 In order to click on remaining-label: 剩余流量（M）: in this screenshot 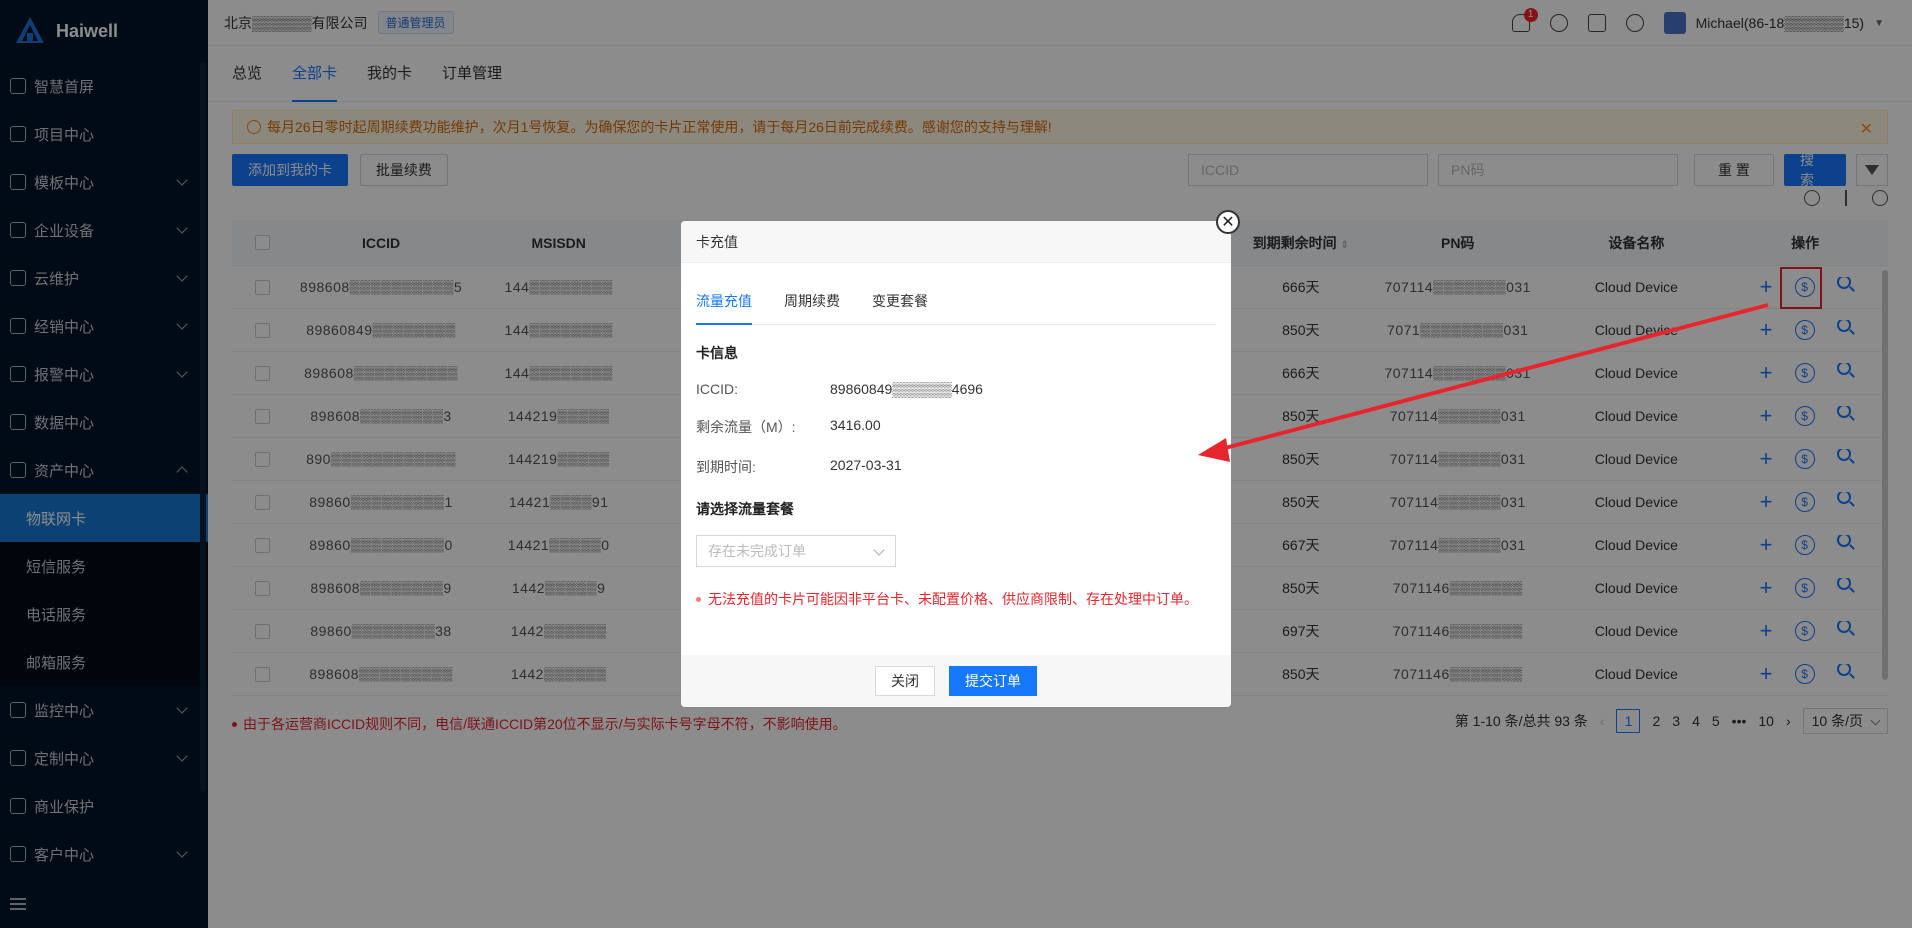, I will do `click(746, 427)`.